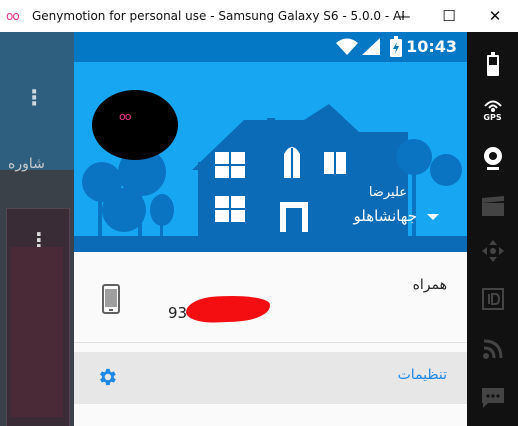 Image resolution: width=518 pixels, height=426 pixels. I want to click on user-avatar: oo, so click(135, 125).